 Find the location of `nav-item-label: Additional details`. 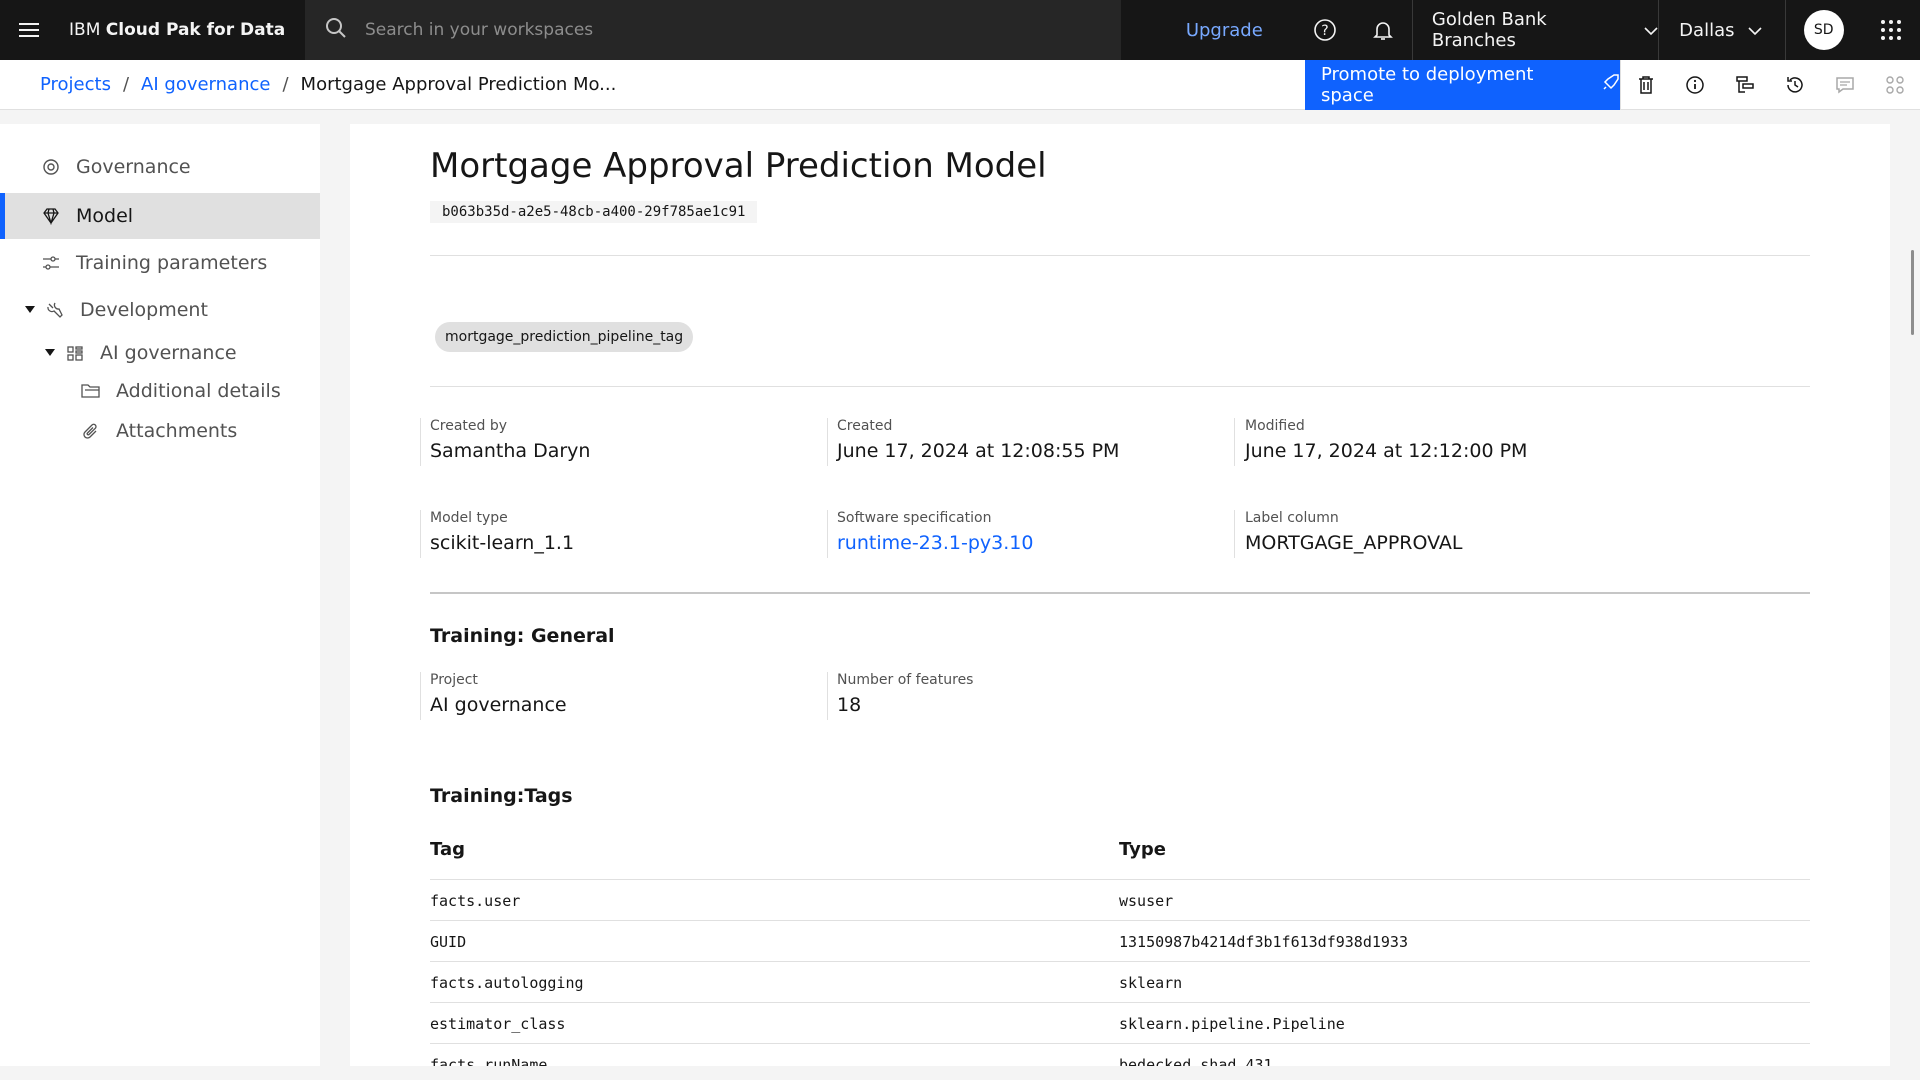

nav-item-label: Additional details is located at coordinates (198, 391).